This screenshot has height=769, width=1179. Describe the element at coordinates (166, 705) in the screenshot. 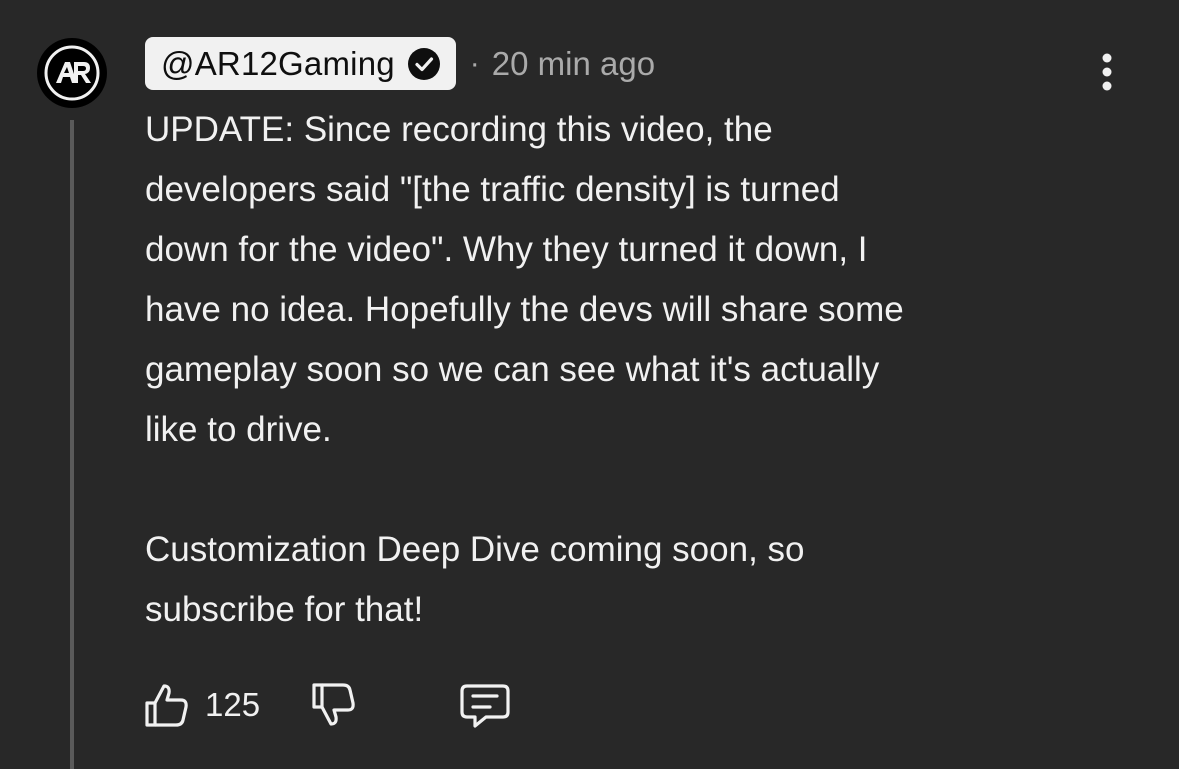

I see `thumbs-up-icon` at that location.